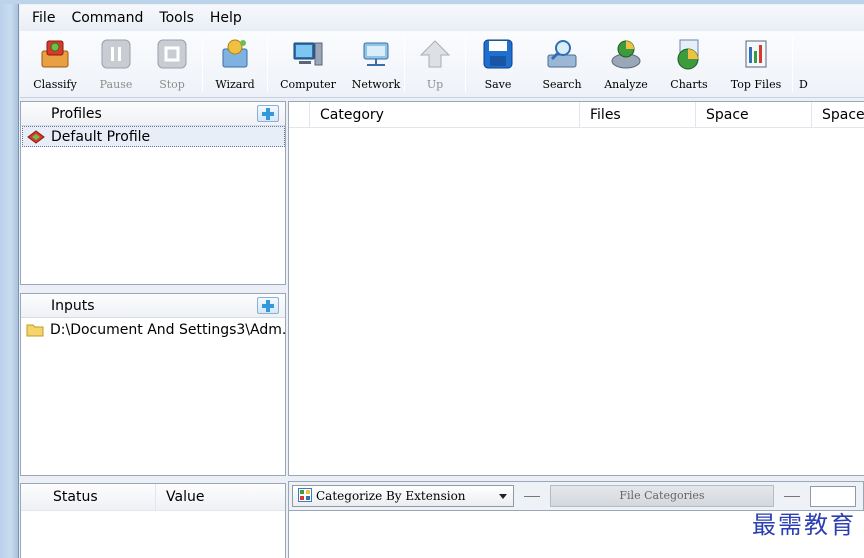 The image size is (864, 558). Describe the element at coordinates (576, 115) in the screenshot. I see `category-grid-header: Category Files Space Space` at that location.